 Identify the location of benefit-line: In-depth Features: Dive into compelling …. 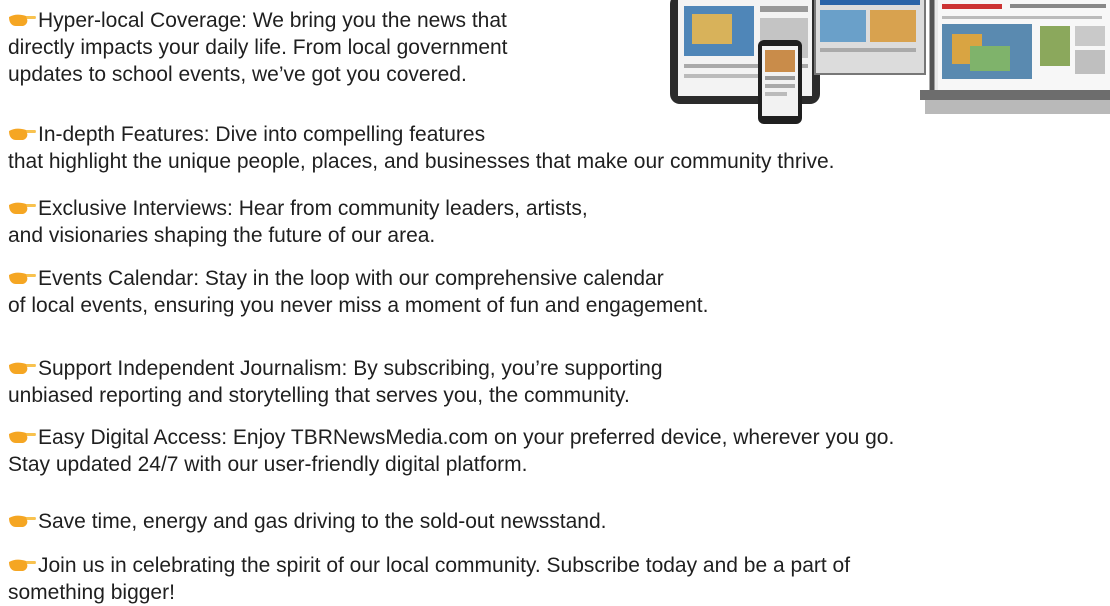
(262, 134).